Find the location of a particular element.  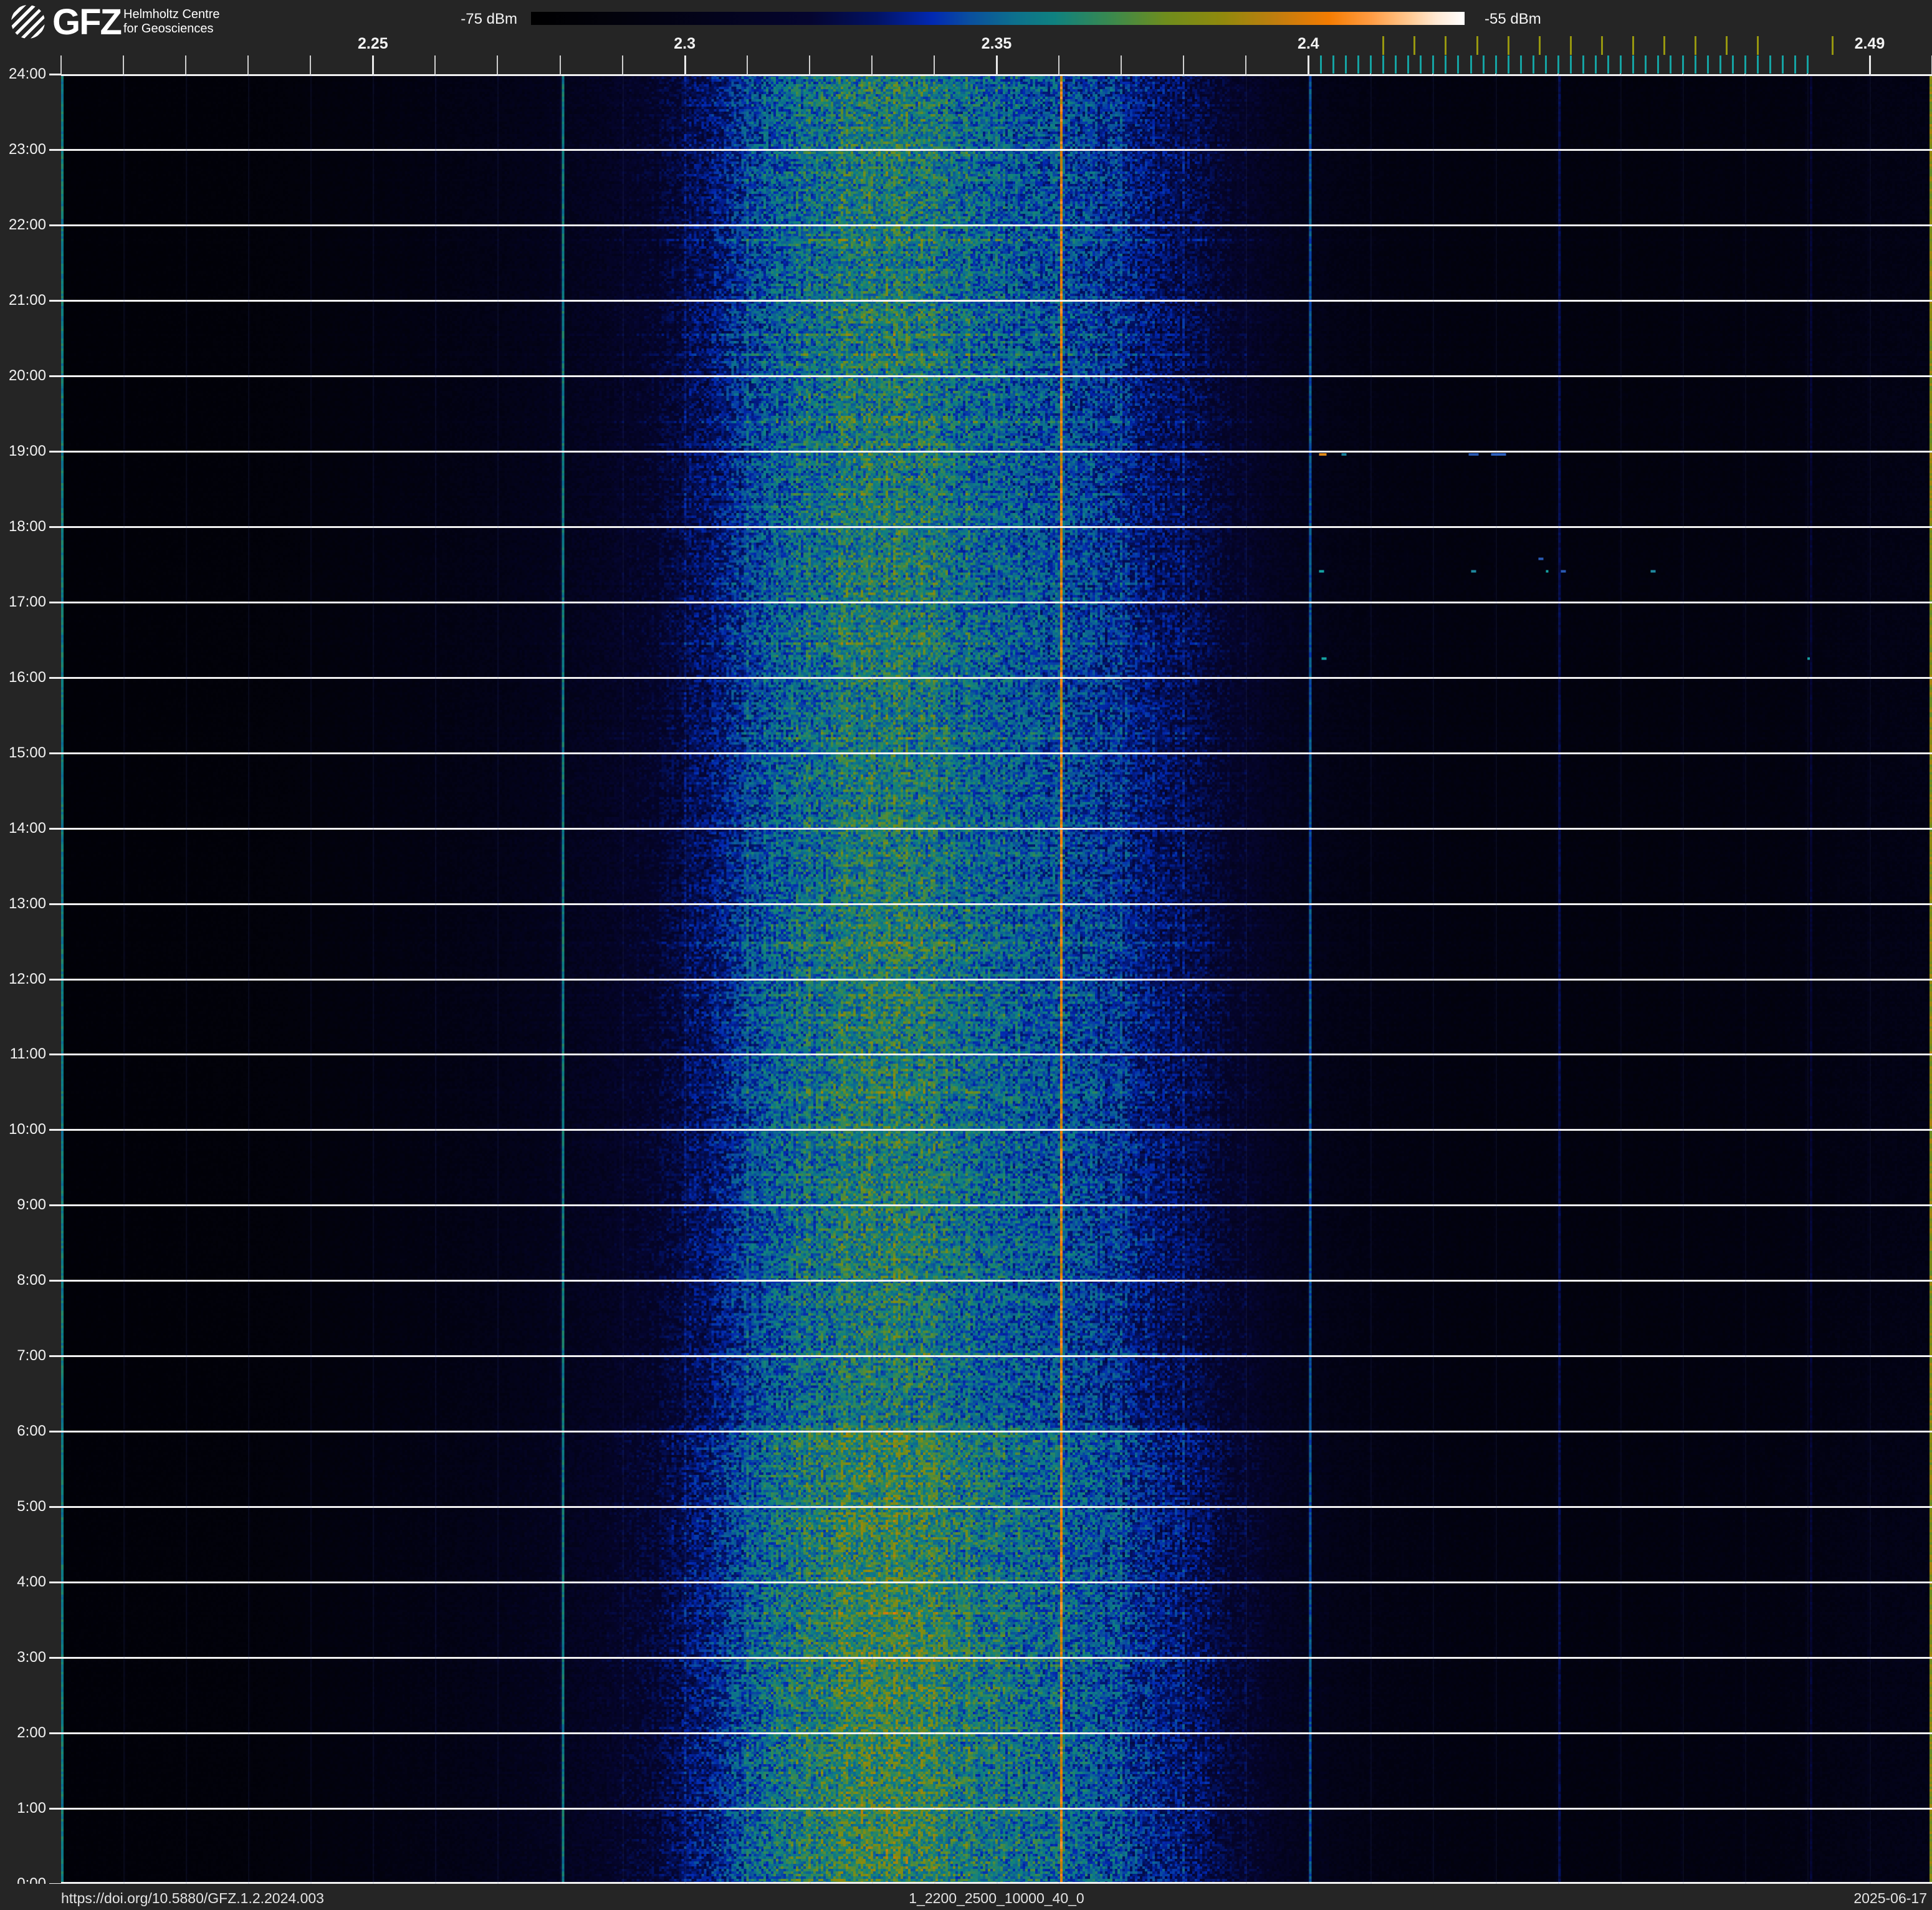

logo-tagline-line2: for Geosciences is located at coordinates (168, 29).